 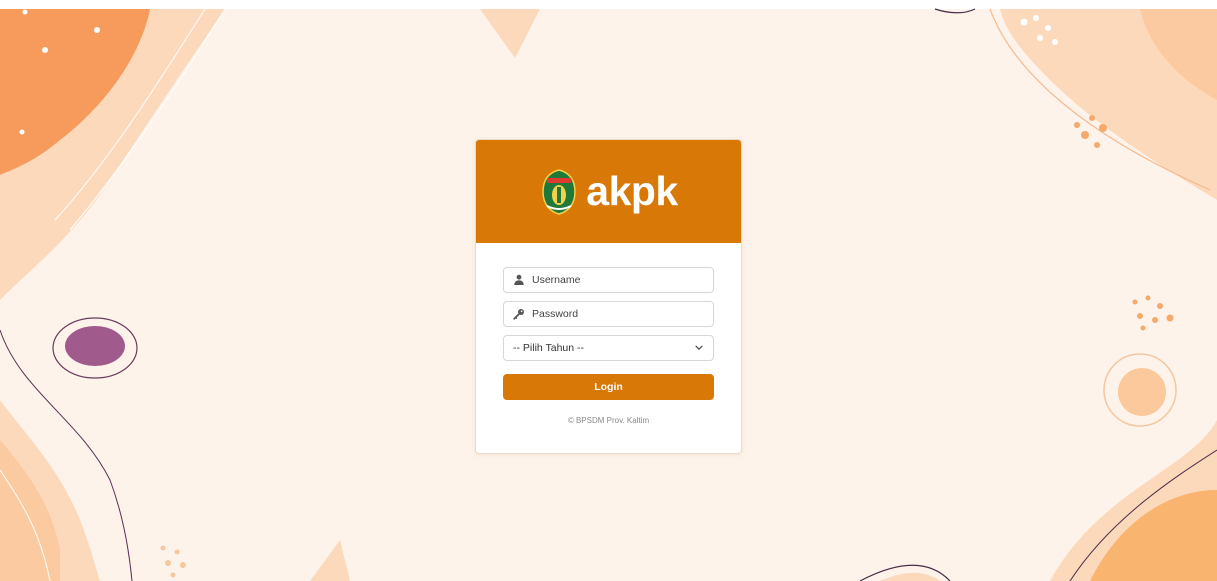 I want to click on key-icon, so click(x=518, y=314).